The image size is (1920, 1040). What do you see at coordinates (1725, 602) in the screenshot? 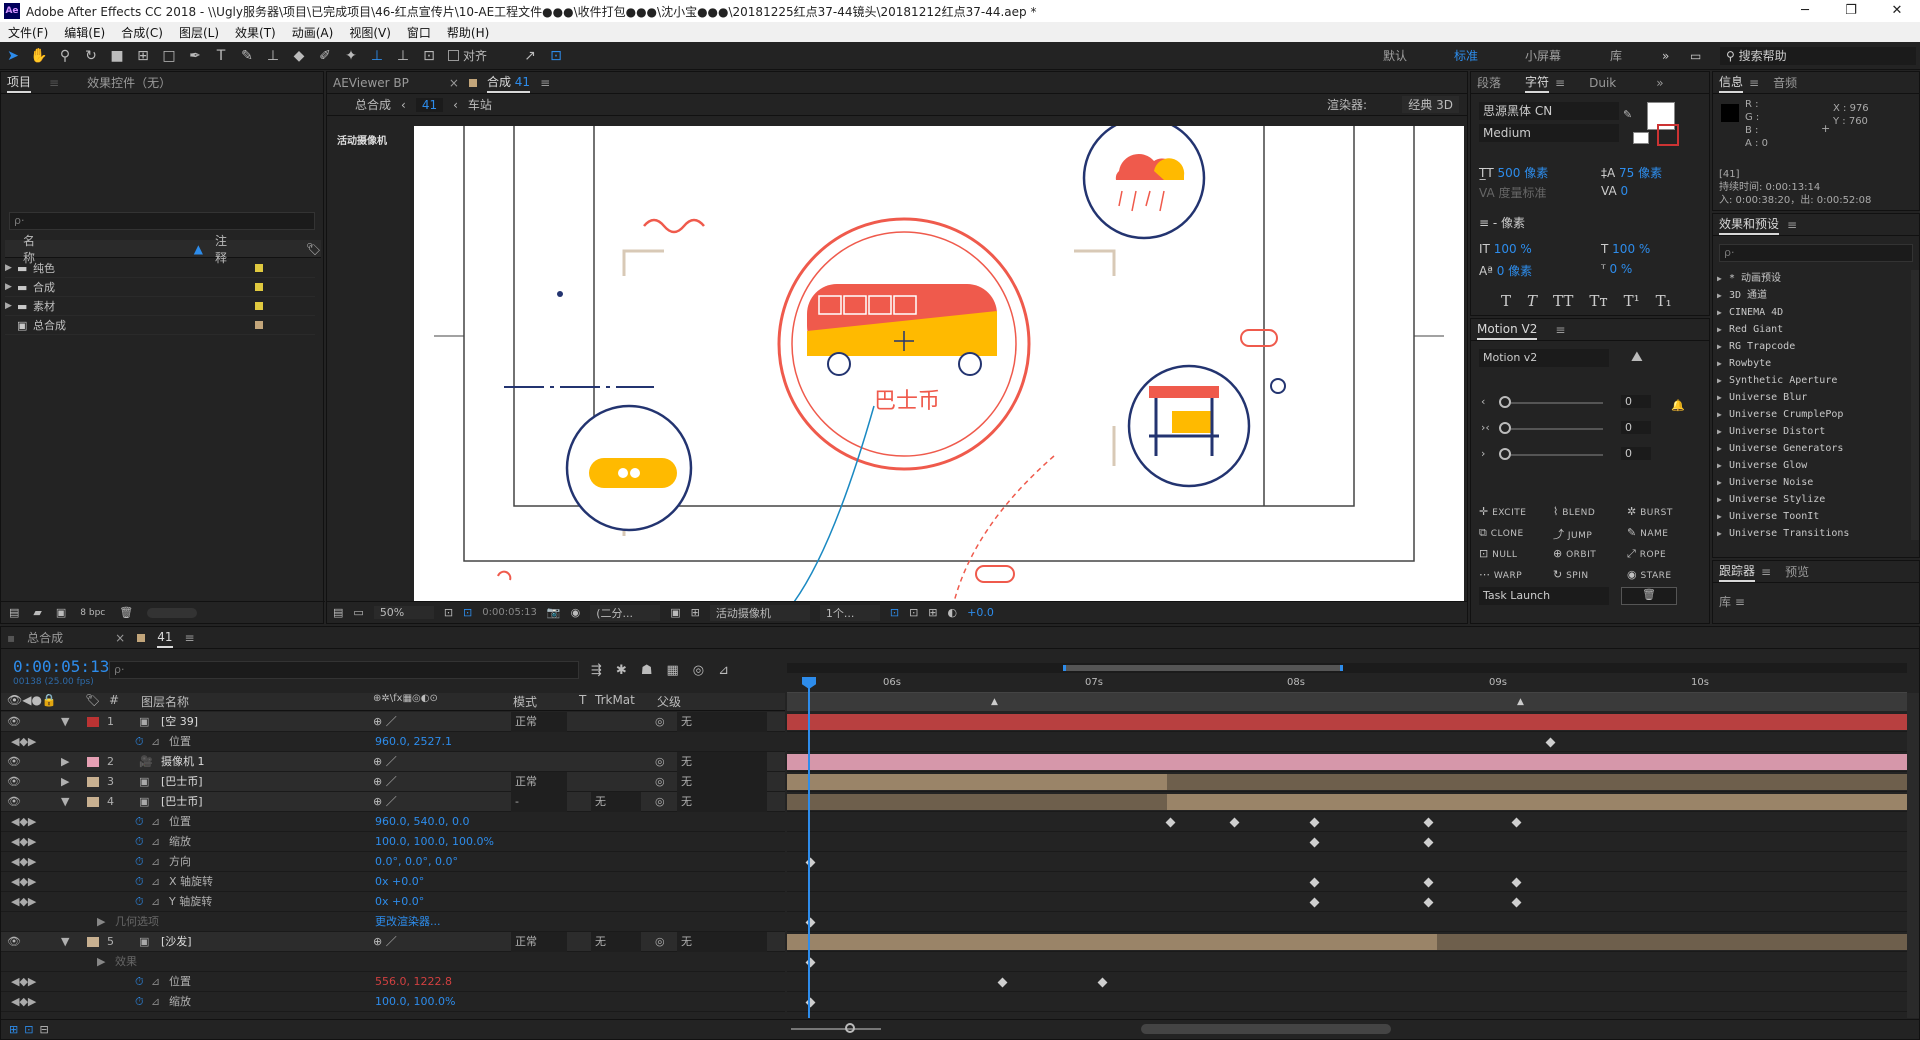
I see `tab-library: 库` at bounding box center [1725, 602].